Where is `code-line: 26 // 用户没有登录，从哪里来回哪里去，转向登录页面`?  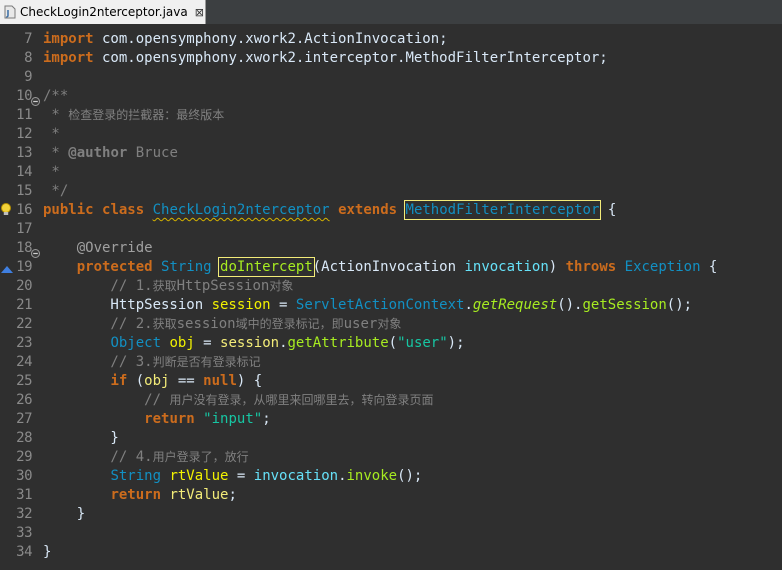 code-line: 26 // 用户没有登录，从哪里来回哪里去，转向登录页面 is located at coordinates (391, 400).